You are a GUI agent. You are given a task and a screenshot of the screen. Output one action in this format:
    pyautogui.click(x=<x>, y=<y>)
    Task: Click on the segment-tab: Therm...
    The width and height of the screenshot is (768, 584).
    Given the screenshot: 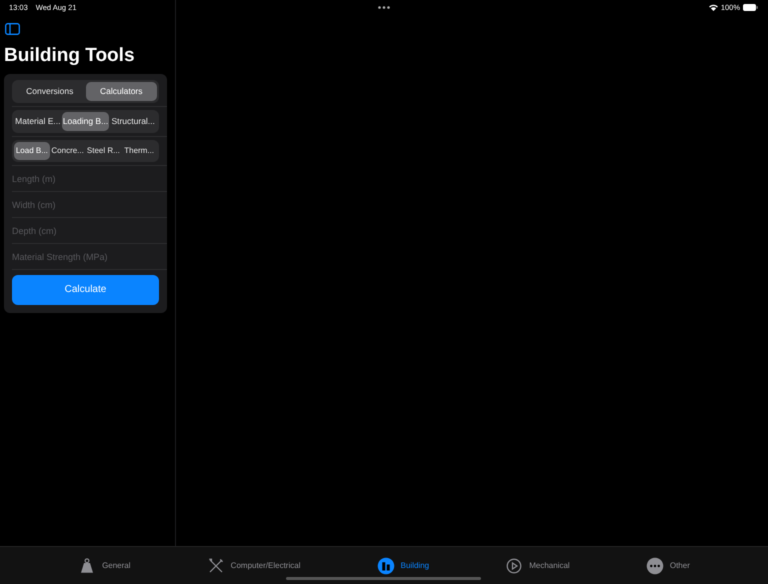 What is the action you would take?
    pyautogui.click(x=139, y=151)
    